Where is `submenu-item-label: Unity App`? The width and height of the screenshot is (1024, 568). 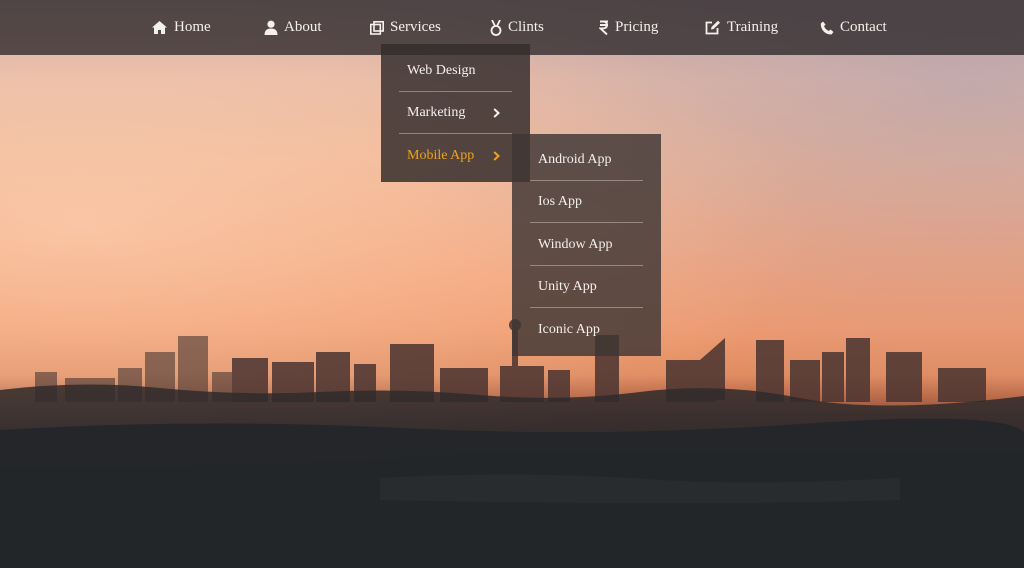
submenu-item-label: Unity App is located at coordinates (567, 286).